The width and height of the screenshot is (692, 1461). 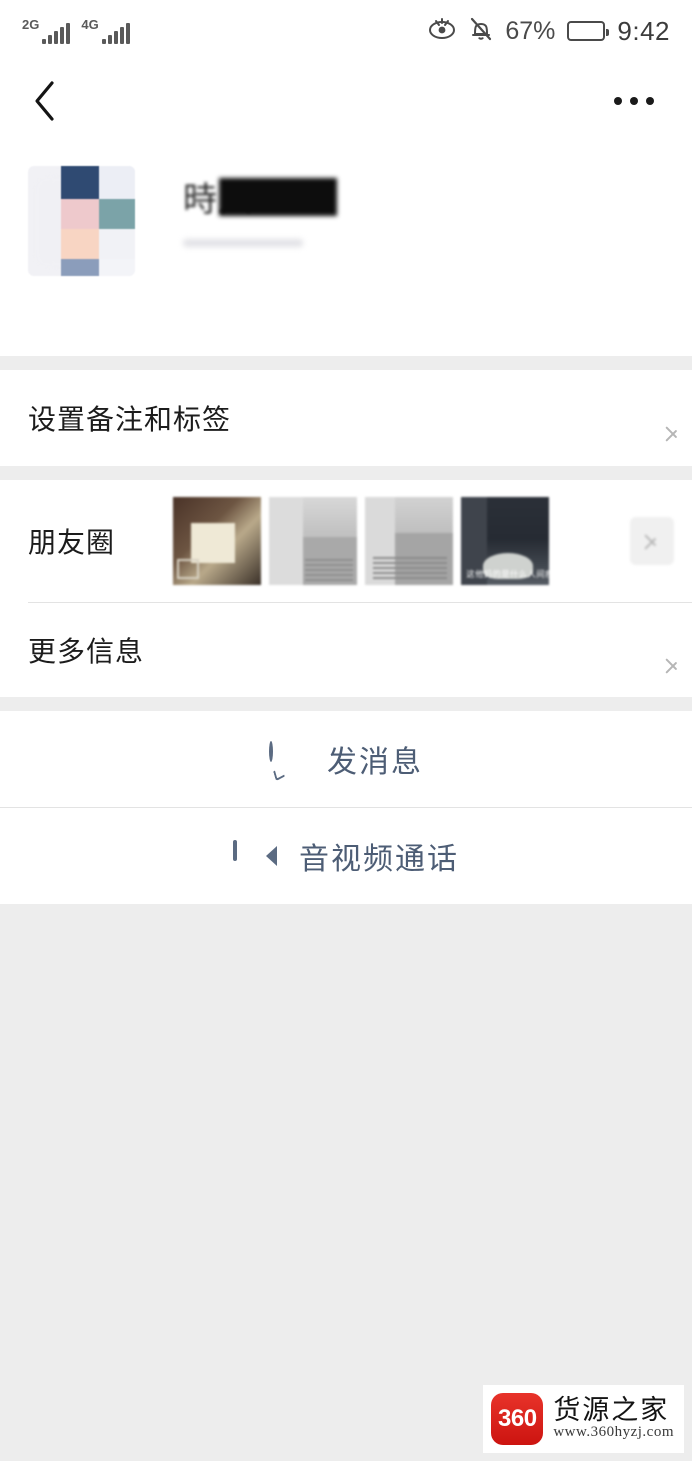 I want to click on signal-label-2g: 2G, so click(x=31, y=24).